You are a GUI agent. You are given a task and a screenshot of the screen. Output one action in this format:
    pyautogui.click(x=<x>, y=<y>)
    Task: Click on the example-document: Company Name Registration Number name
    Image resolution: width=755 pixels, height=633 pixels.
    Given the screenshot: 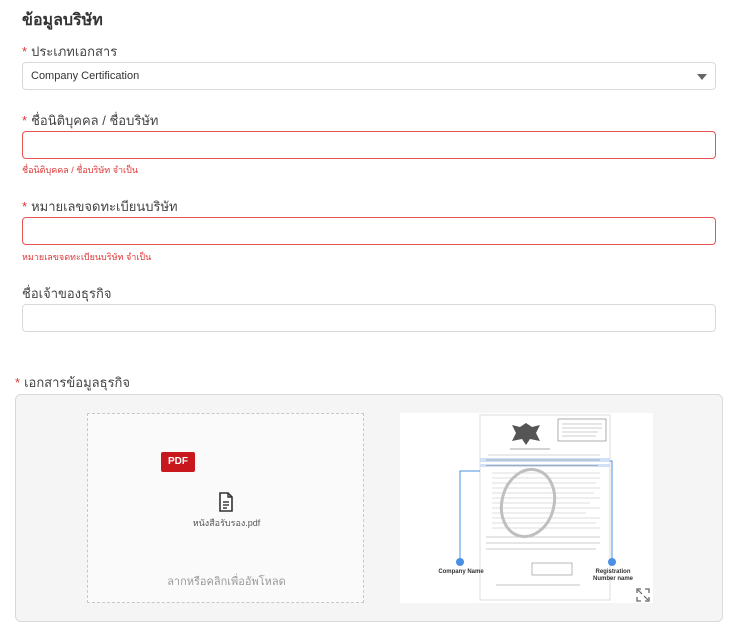 What is the action you would take?
    pyautogui.click(x=526, y=508)
    